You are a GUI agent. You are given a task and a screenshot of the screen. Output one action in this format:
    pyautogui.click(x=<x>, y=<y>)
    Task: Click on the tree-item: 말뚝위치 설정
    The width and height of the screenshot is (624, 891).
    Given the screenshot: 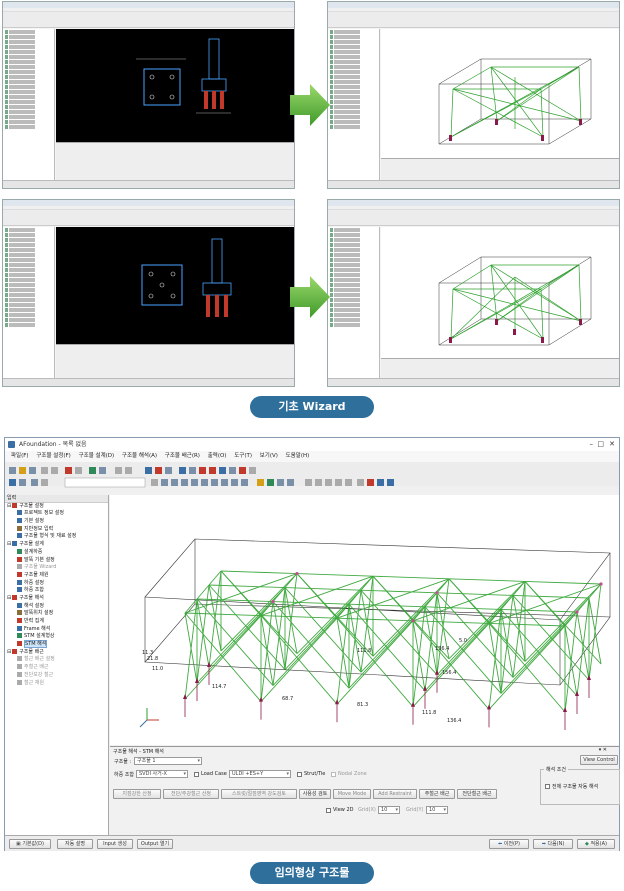 What is the action you would take?
    pyautogui.click(x=56, y=614)
    